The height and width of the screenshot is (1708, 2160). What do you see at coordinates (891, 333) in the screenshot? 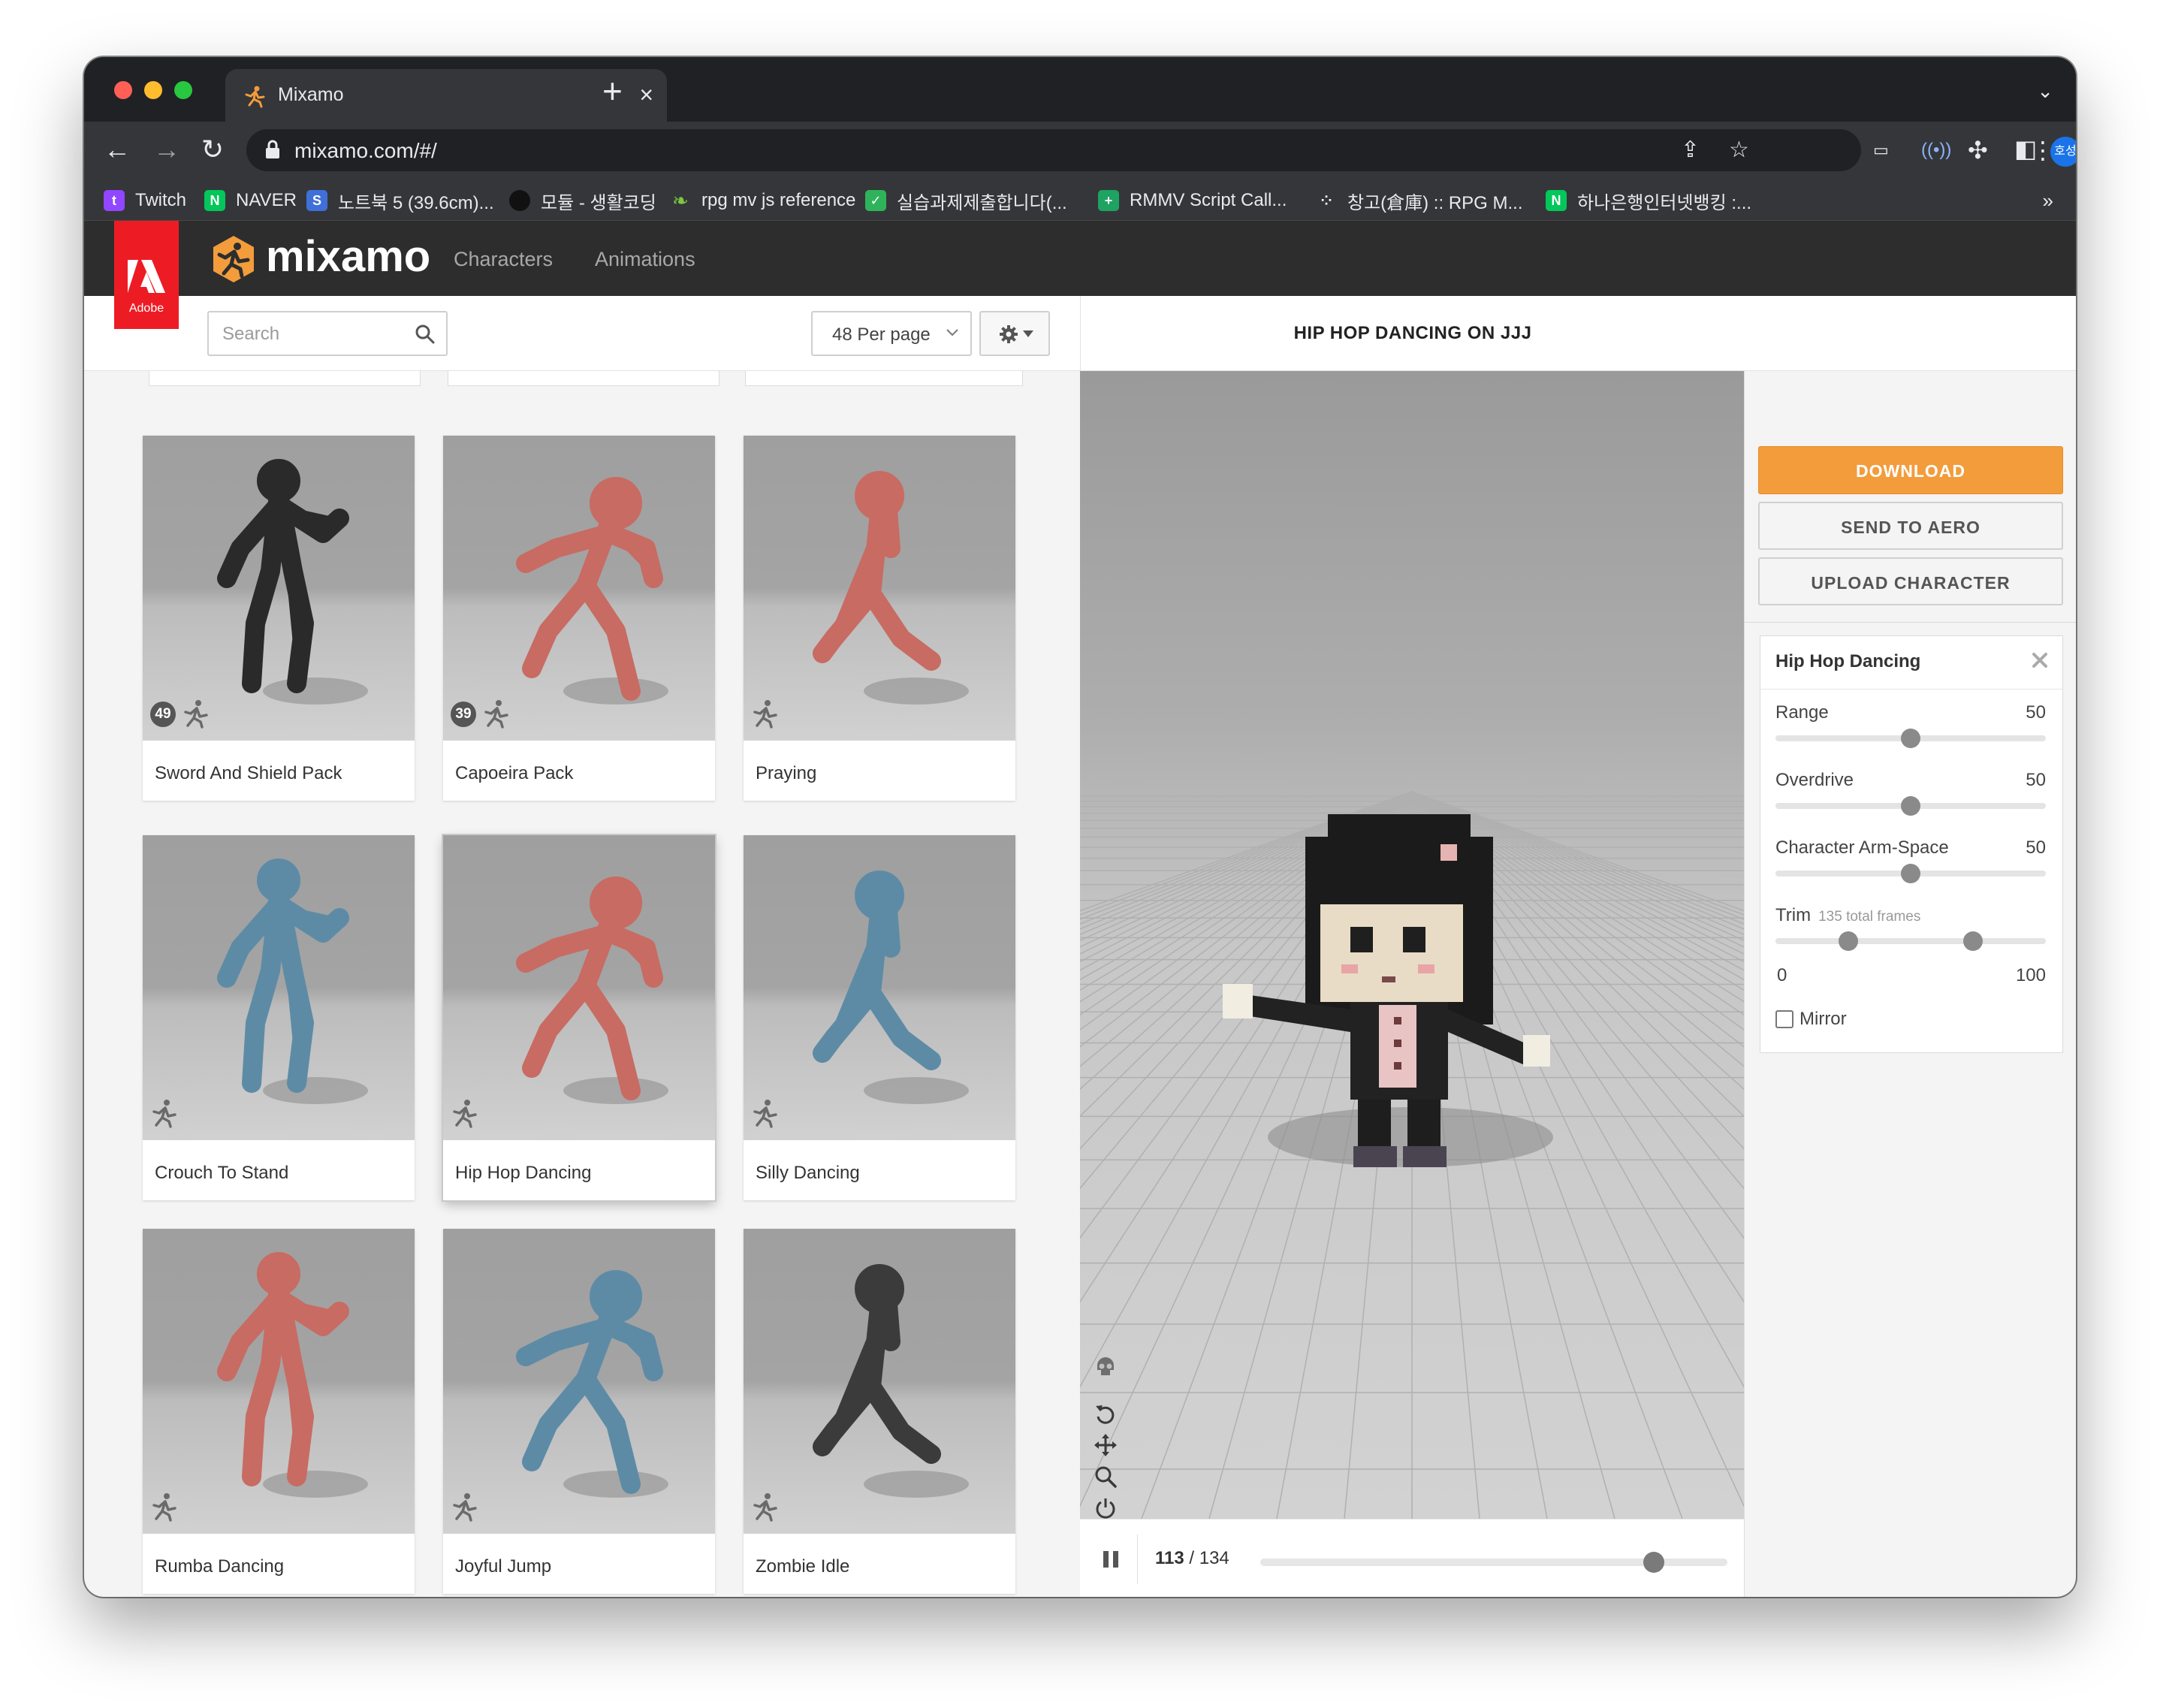
I see `per-page-select: 48 Per page` at bounding box center [891, 333].